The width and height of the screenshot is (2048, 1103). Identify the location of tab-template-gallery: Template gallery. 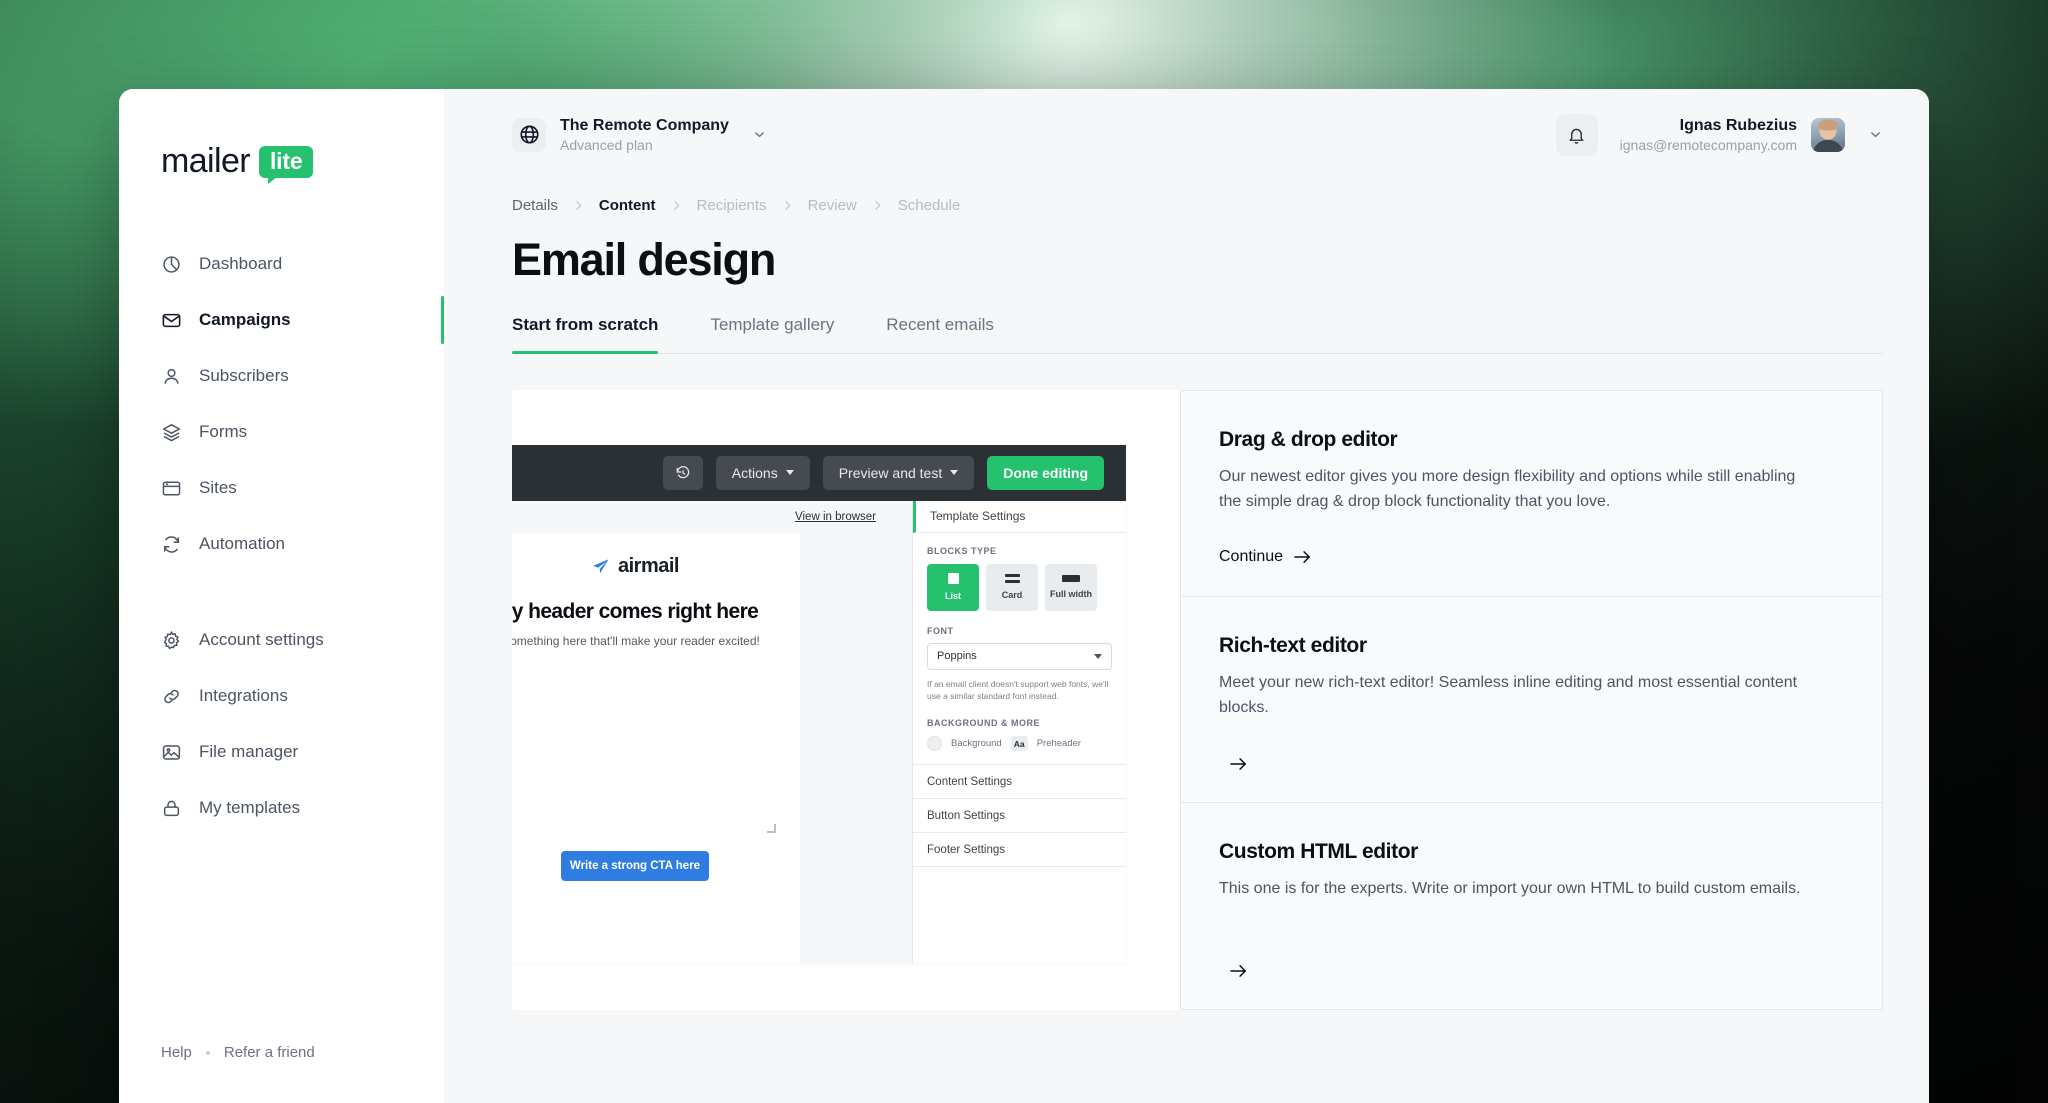
(772, 334).